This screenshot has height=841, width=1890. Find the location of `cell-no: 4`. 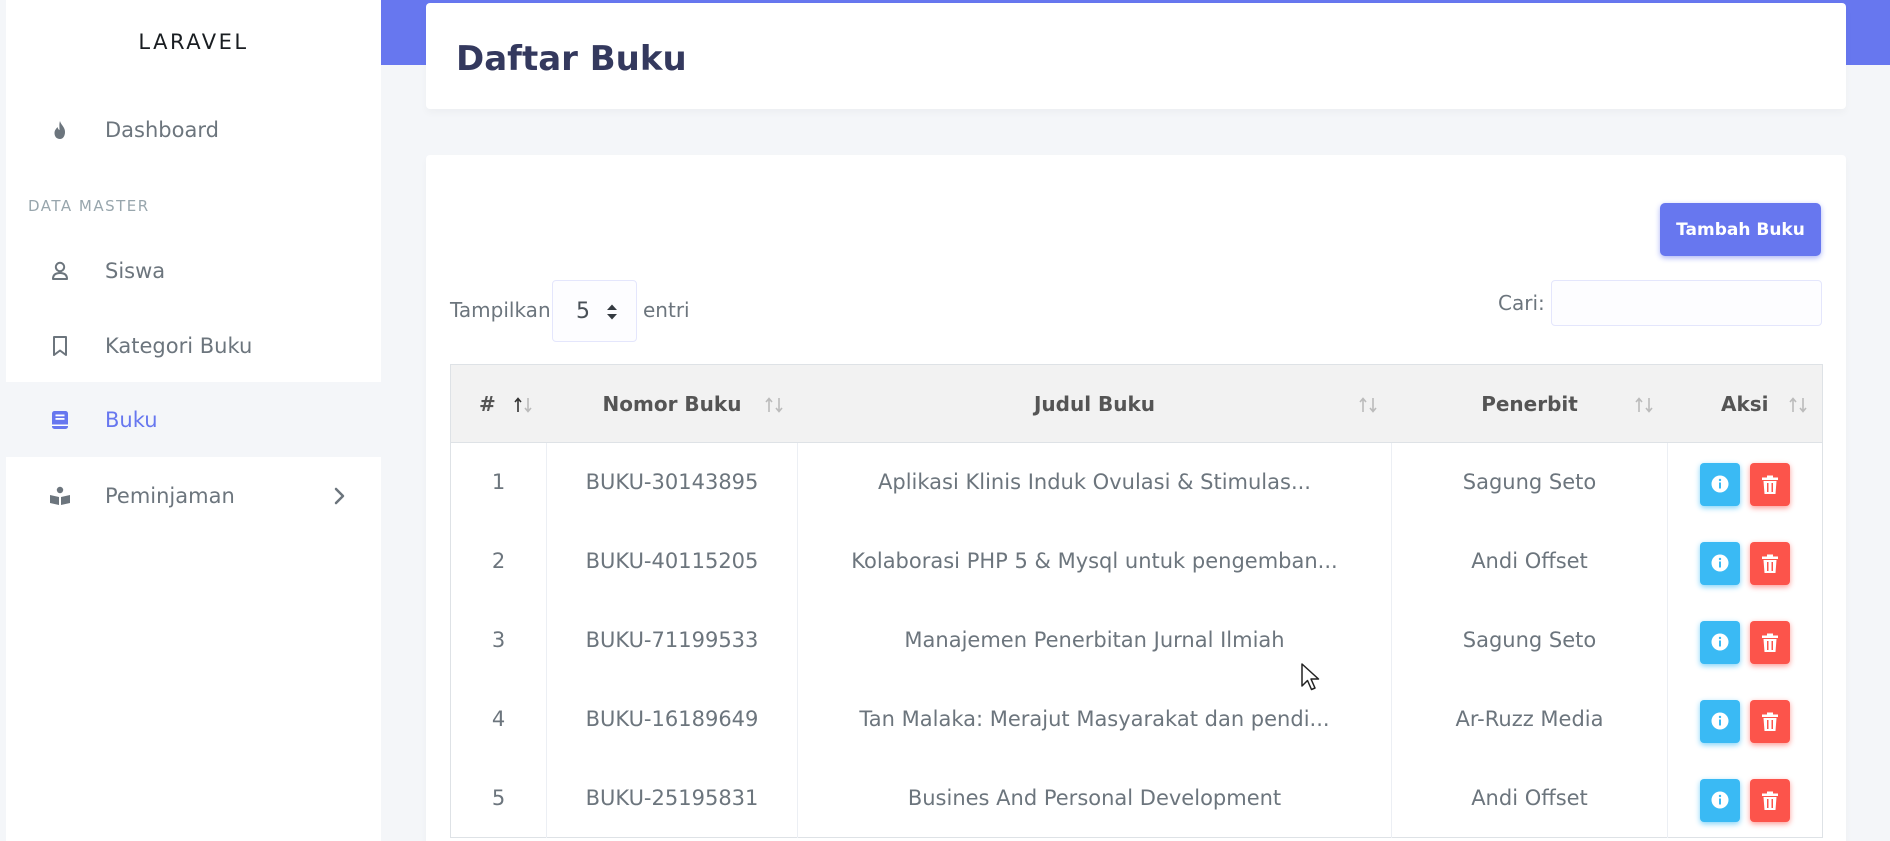

cell-no: 4 is located at coordinates (498, 719).